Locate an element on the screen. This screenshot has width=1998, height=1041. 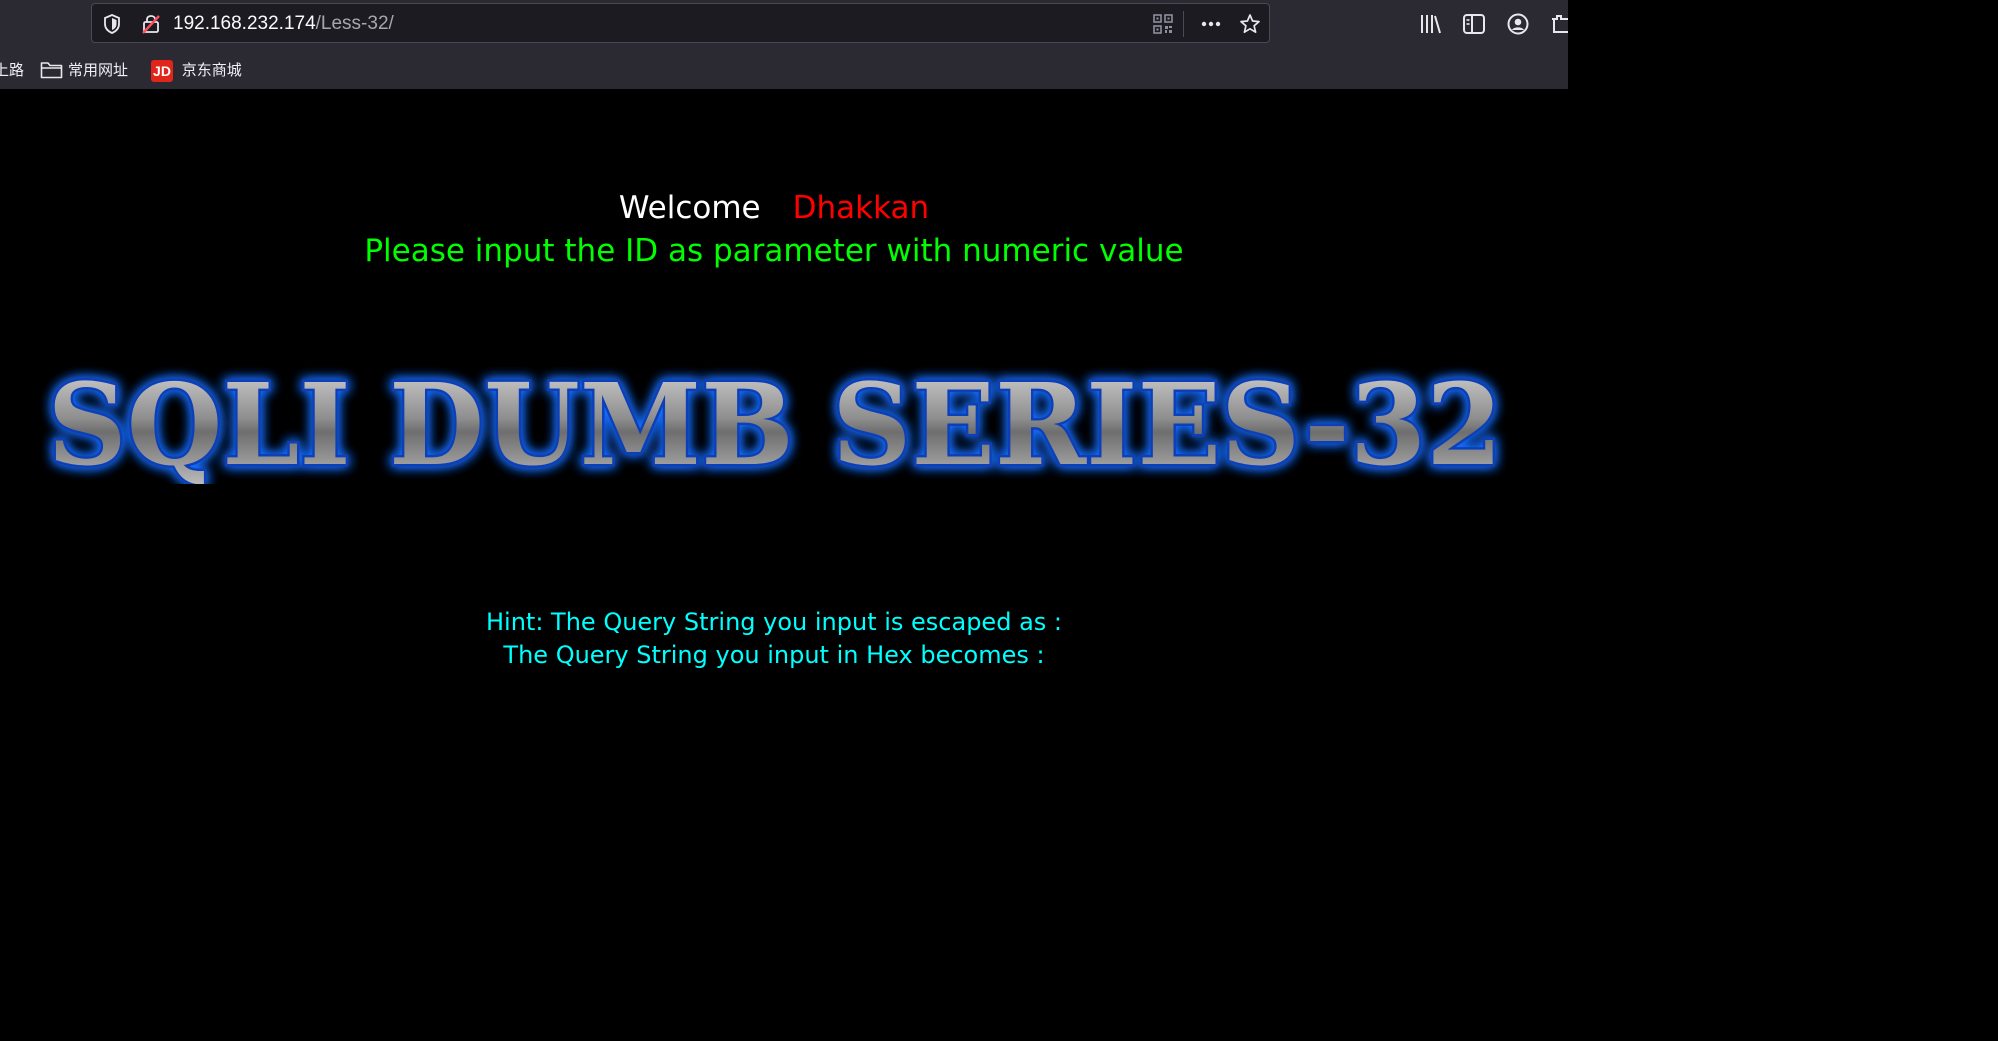
welcome-line: Welcome Dhakkan is located at coordinates (774, 208).